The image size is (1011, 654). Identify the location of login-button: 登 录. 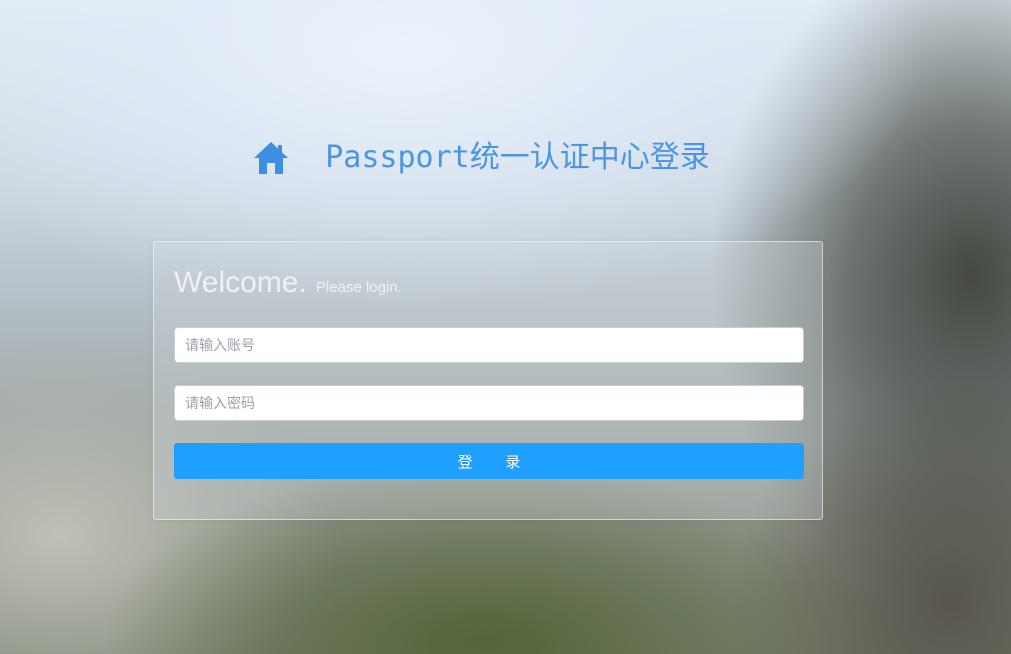
(489, 461).